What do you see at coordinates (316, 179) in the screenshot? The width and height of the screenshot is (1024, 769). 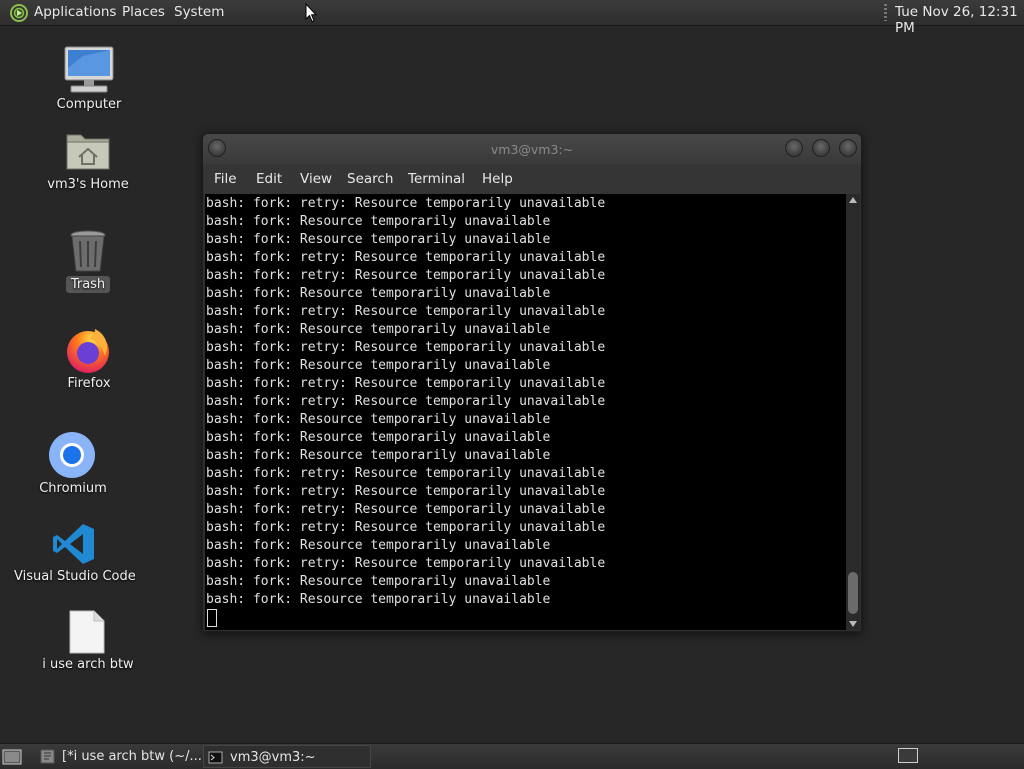 I see `menu-view: View` at bounding box center [316, 179].